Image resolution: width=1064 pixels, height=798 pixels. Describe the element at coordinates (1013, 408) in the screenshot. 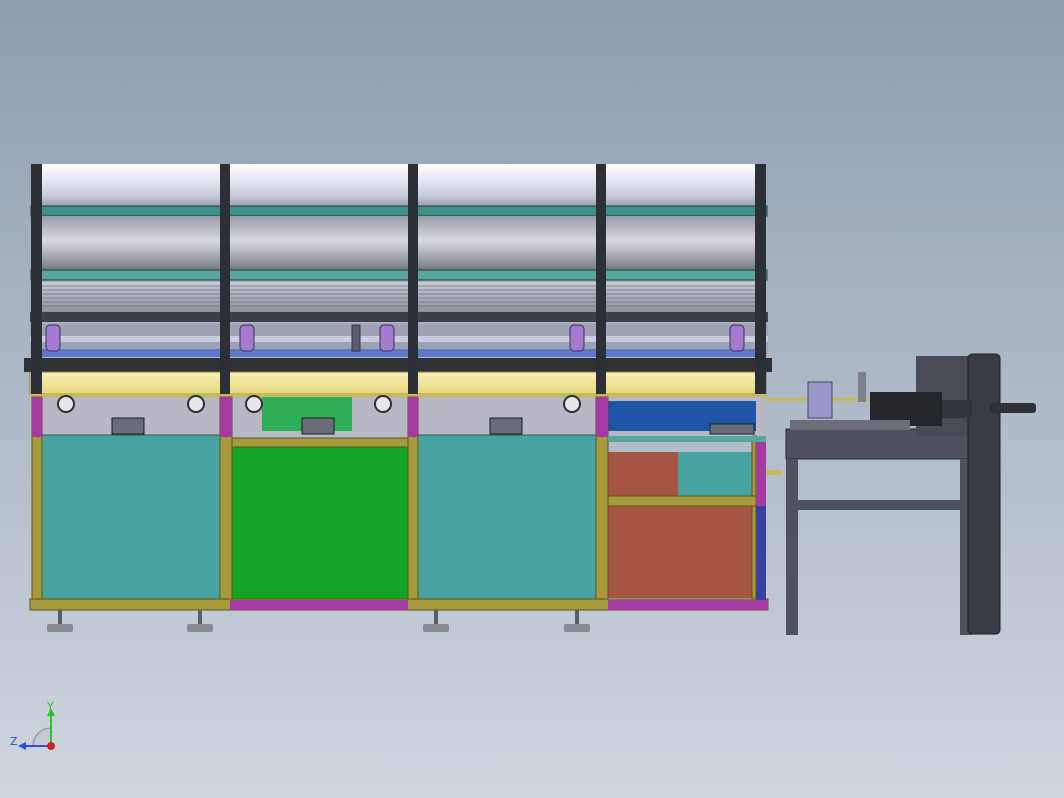

I see `piston-rod` at that location.